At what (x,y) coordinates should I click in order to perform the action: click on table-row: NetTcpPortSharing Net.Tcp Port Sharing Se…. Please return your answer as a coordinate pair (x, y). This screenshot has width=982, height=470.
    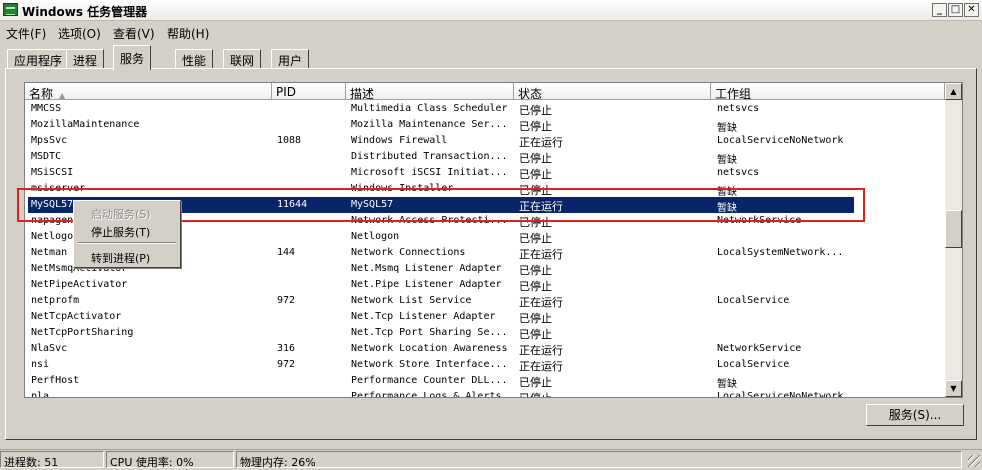
    Looking at the image, I should click on (485, 333).